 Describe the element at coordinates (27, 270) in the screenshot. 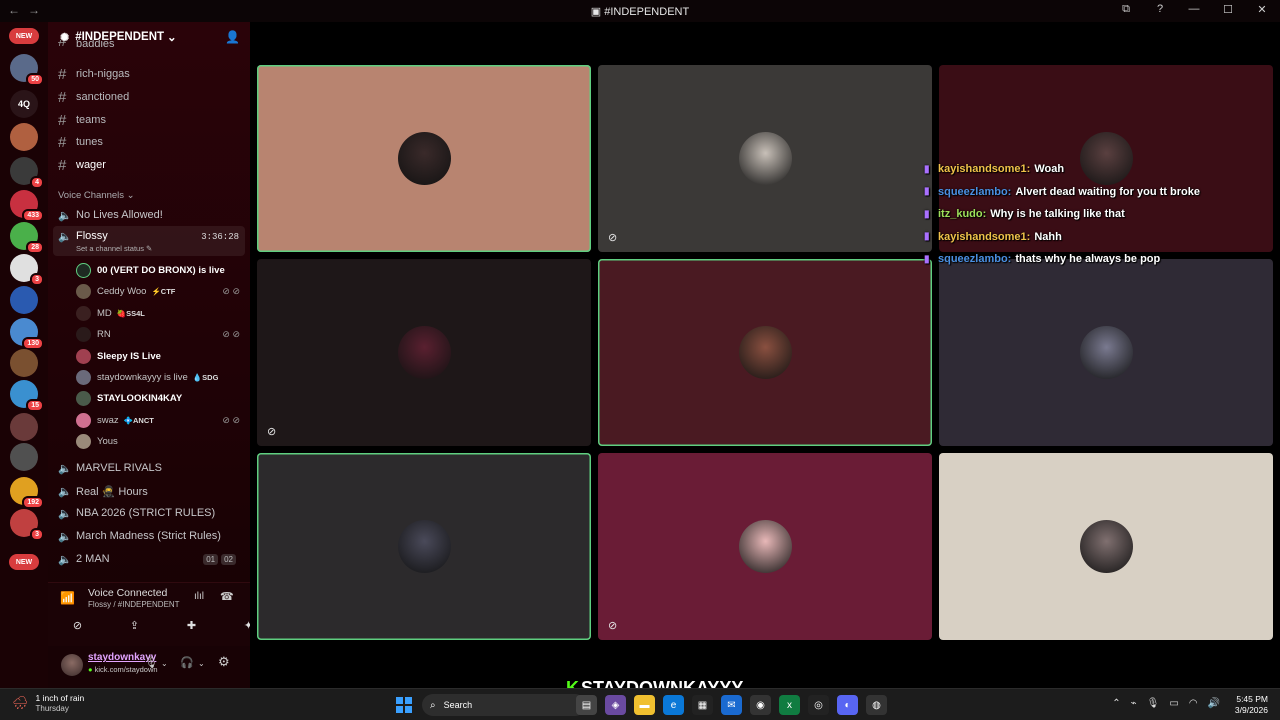

I see `server-icon-7: 3` at that location.